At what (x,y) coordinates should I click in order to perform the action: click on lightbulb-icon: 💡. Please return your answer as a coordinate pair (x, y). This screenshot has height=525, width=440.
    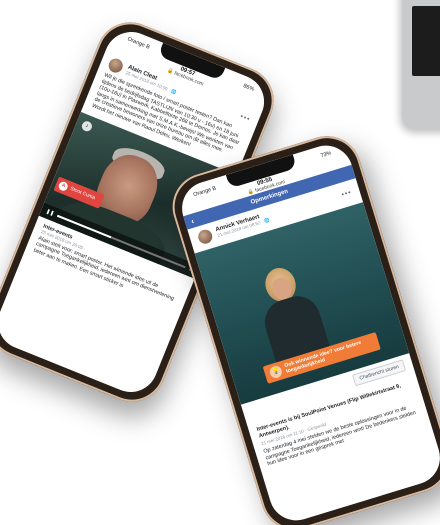
    Looking at the image, I should click on (276, 372).